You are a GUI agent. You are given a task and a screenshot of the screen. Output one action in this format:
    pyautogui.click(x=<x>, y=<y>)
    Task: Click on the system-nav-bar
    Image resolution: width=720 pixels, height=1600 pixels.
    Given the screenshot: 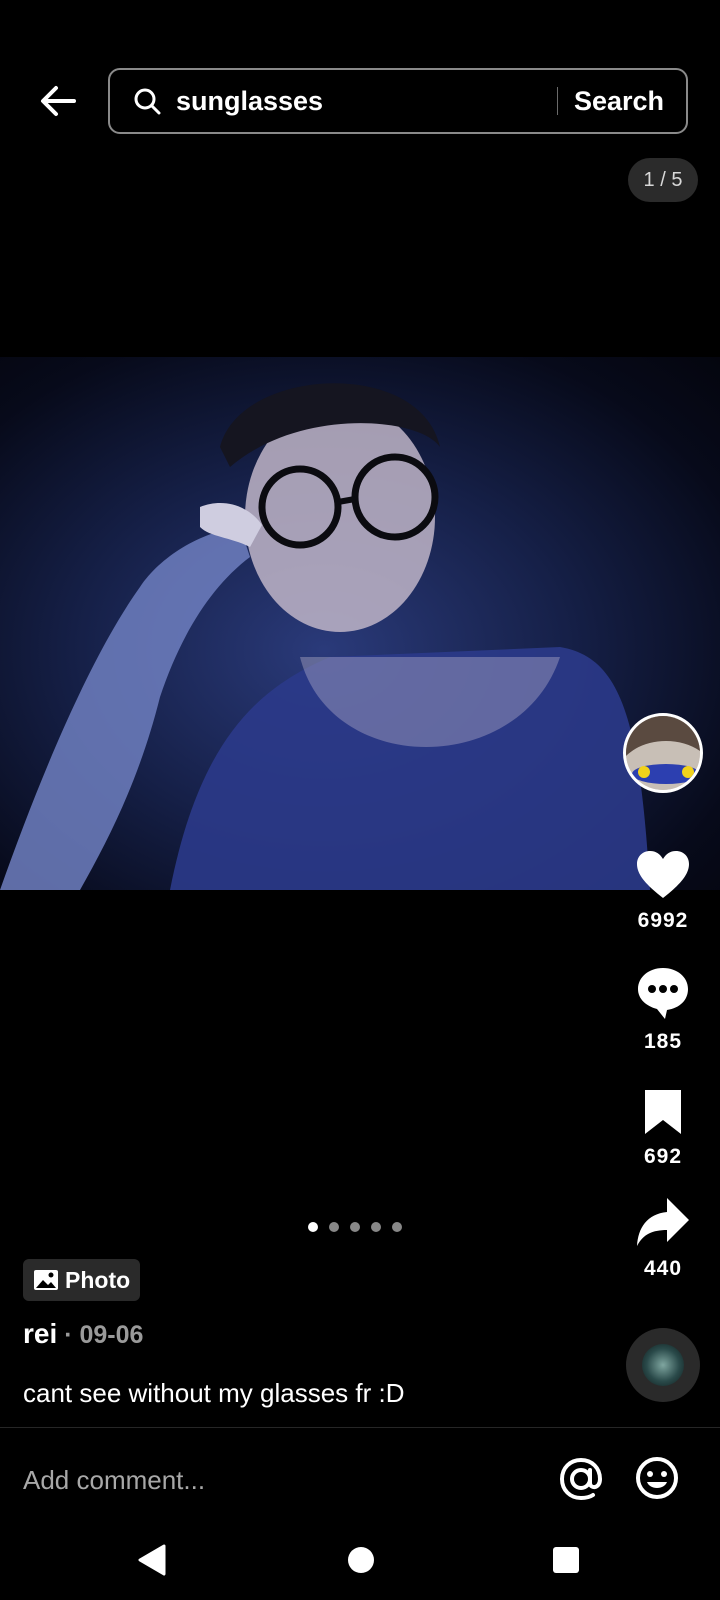 What is the action you would take?
    pyautogui.click(x=360, y=1560)
    